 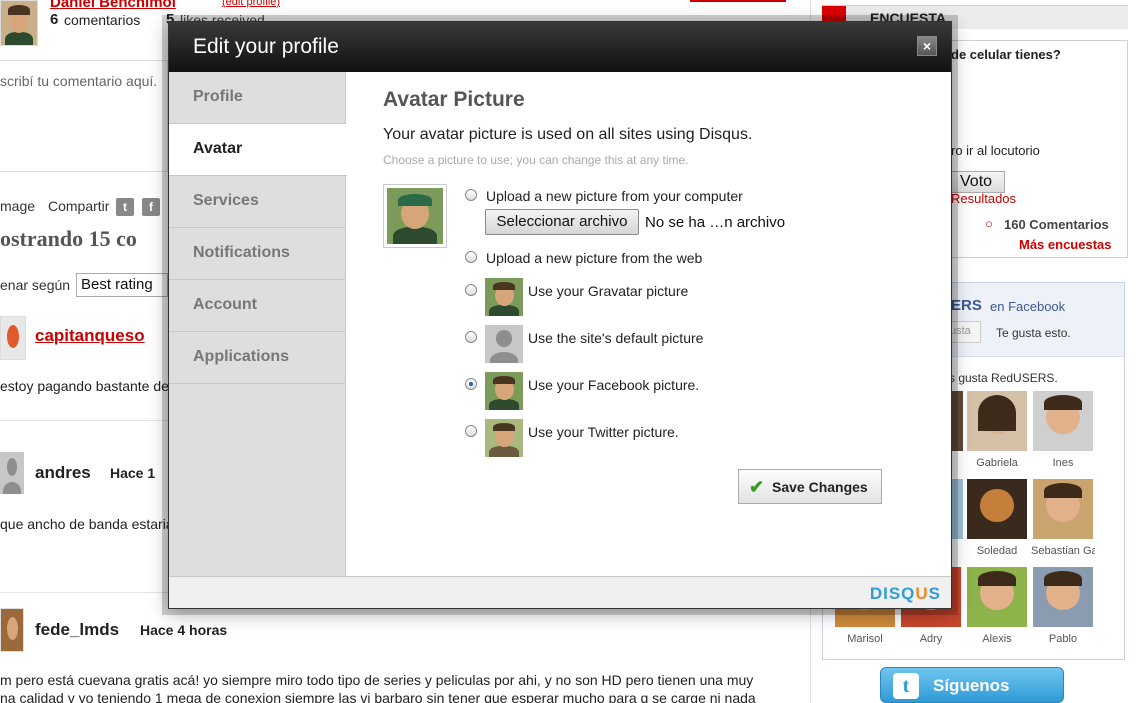 What do you see at coordinates (997, 551) in the screenshot?
I see `fan-name: Soledad` at bounding box center [997, 551].